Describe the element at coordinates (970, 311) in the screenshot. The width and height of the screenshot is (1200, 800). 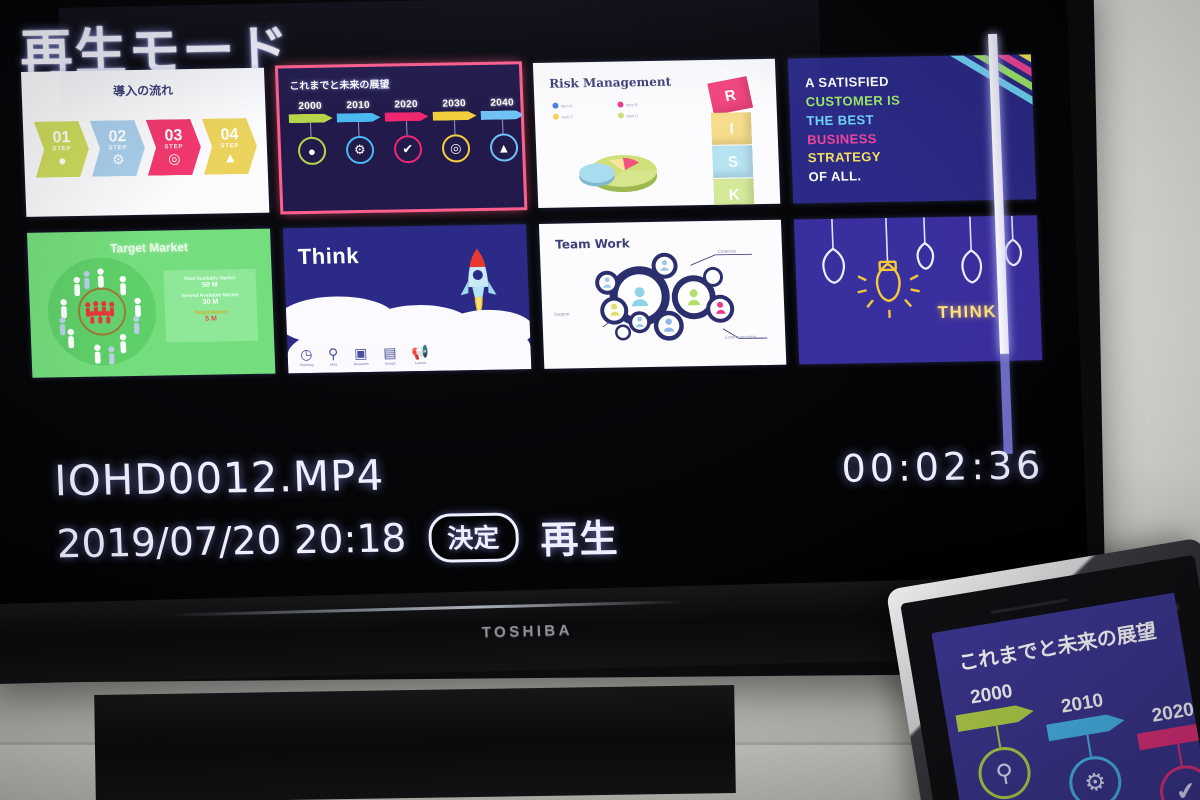
I see `slide-8-caption: THINK.` at that location.